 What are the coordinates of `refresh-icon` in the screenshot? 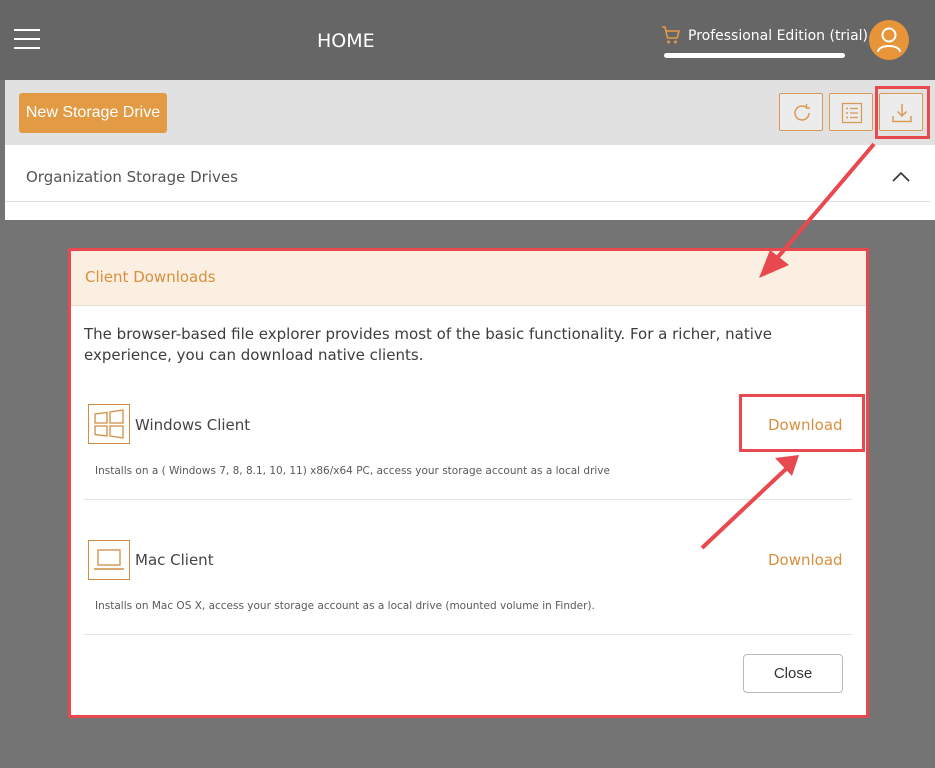 It's located at (802, 112).